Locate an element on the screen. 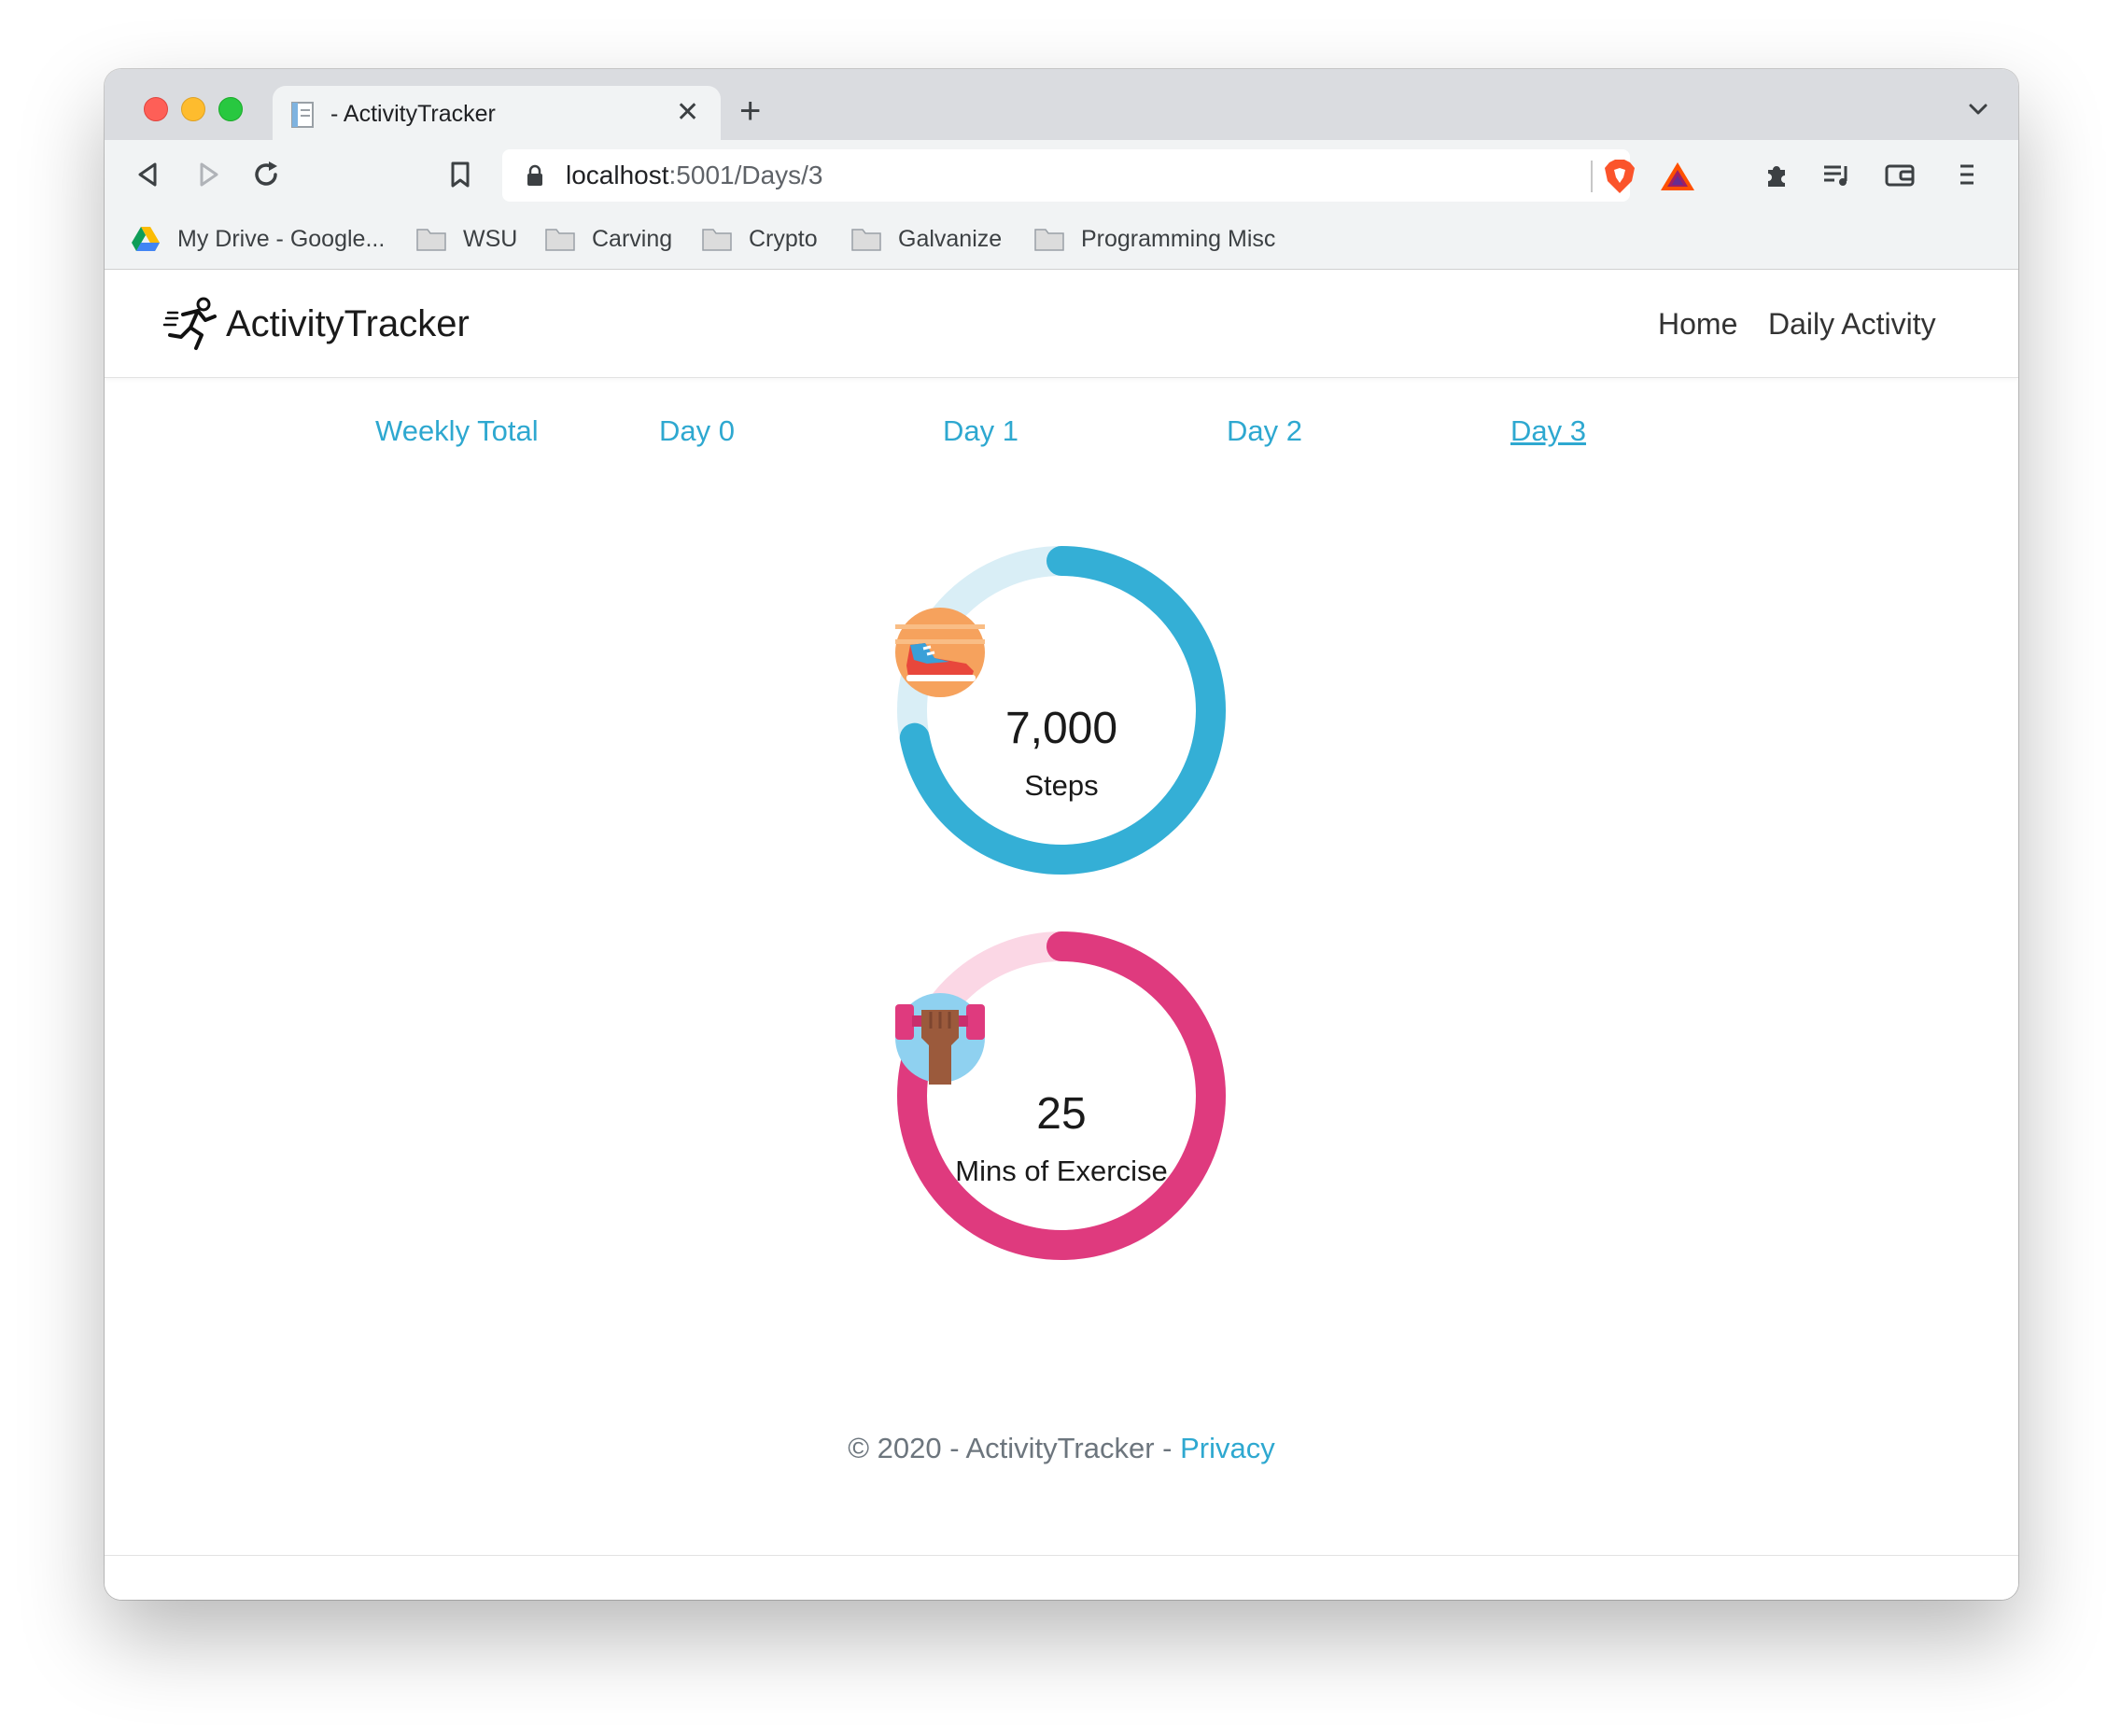 Image resolution: width=2121 pixels, height=1736 pixels. nav-daily-activity: Daily Activity is located at coordinates (1852, 324).